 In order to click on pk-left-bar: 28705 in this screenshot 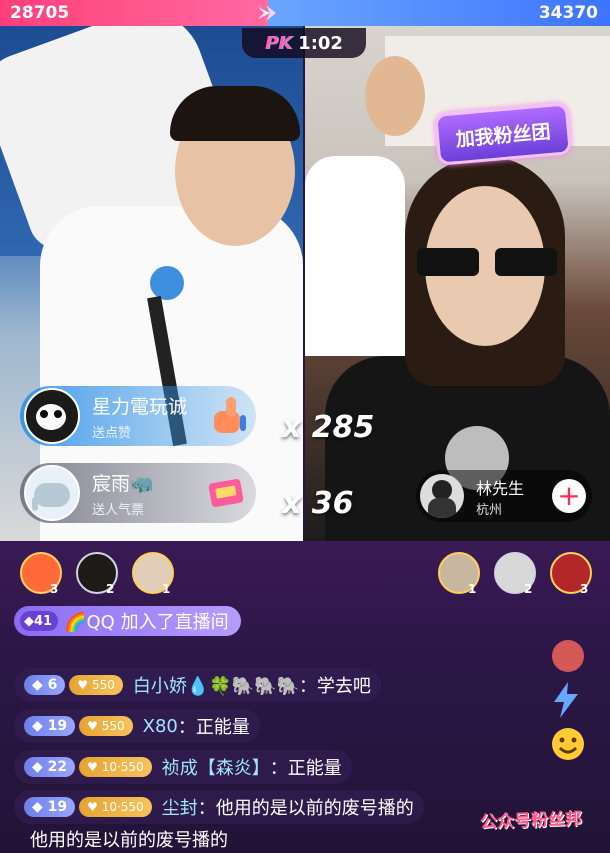, I will do `click(134, 13)`.